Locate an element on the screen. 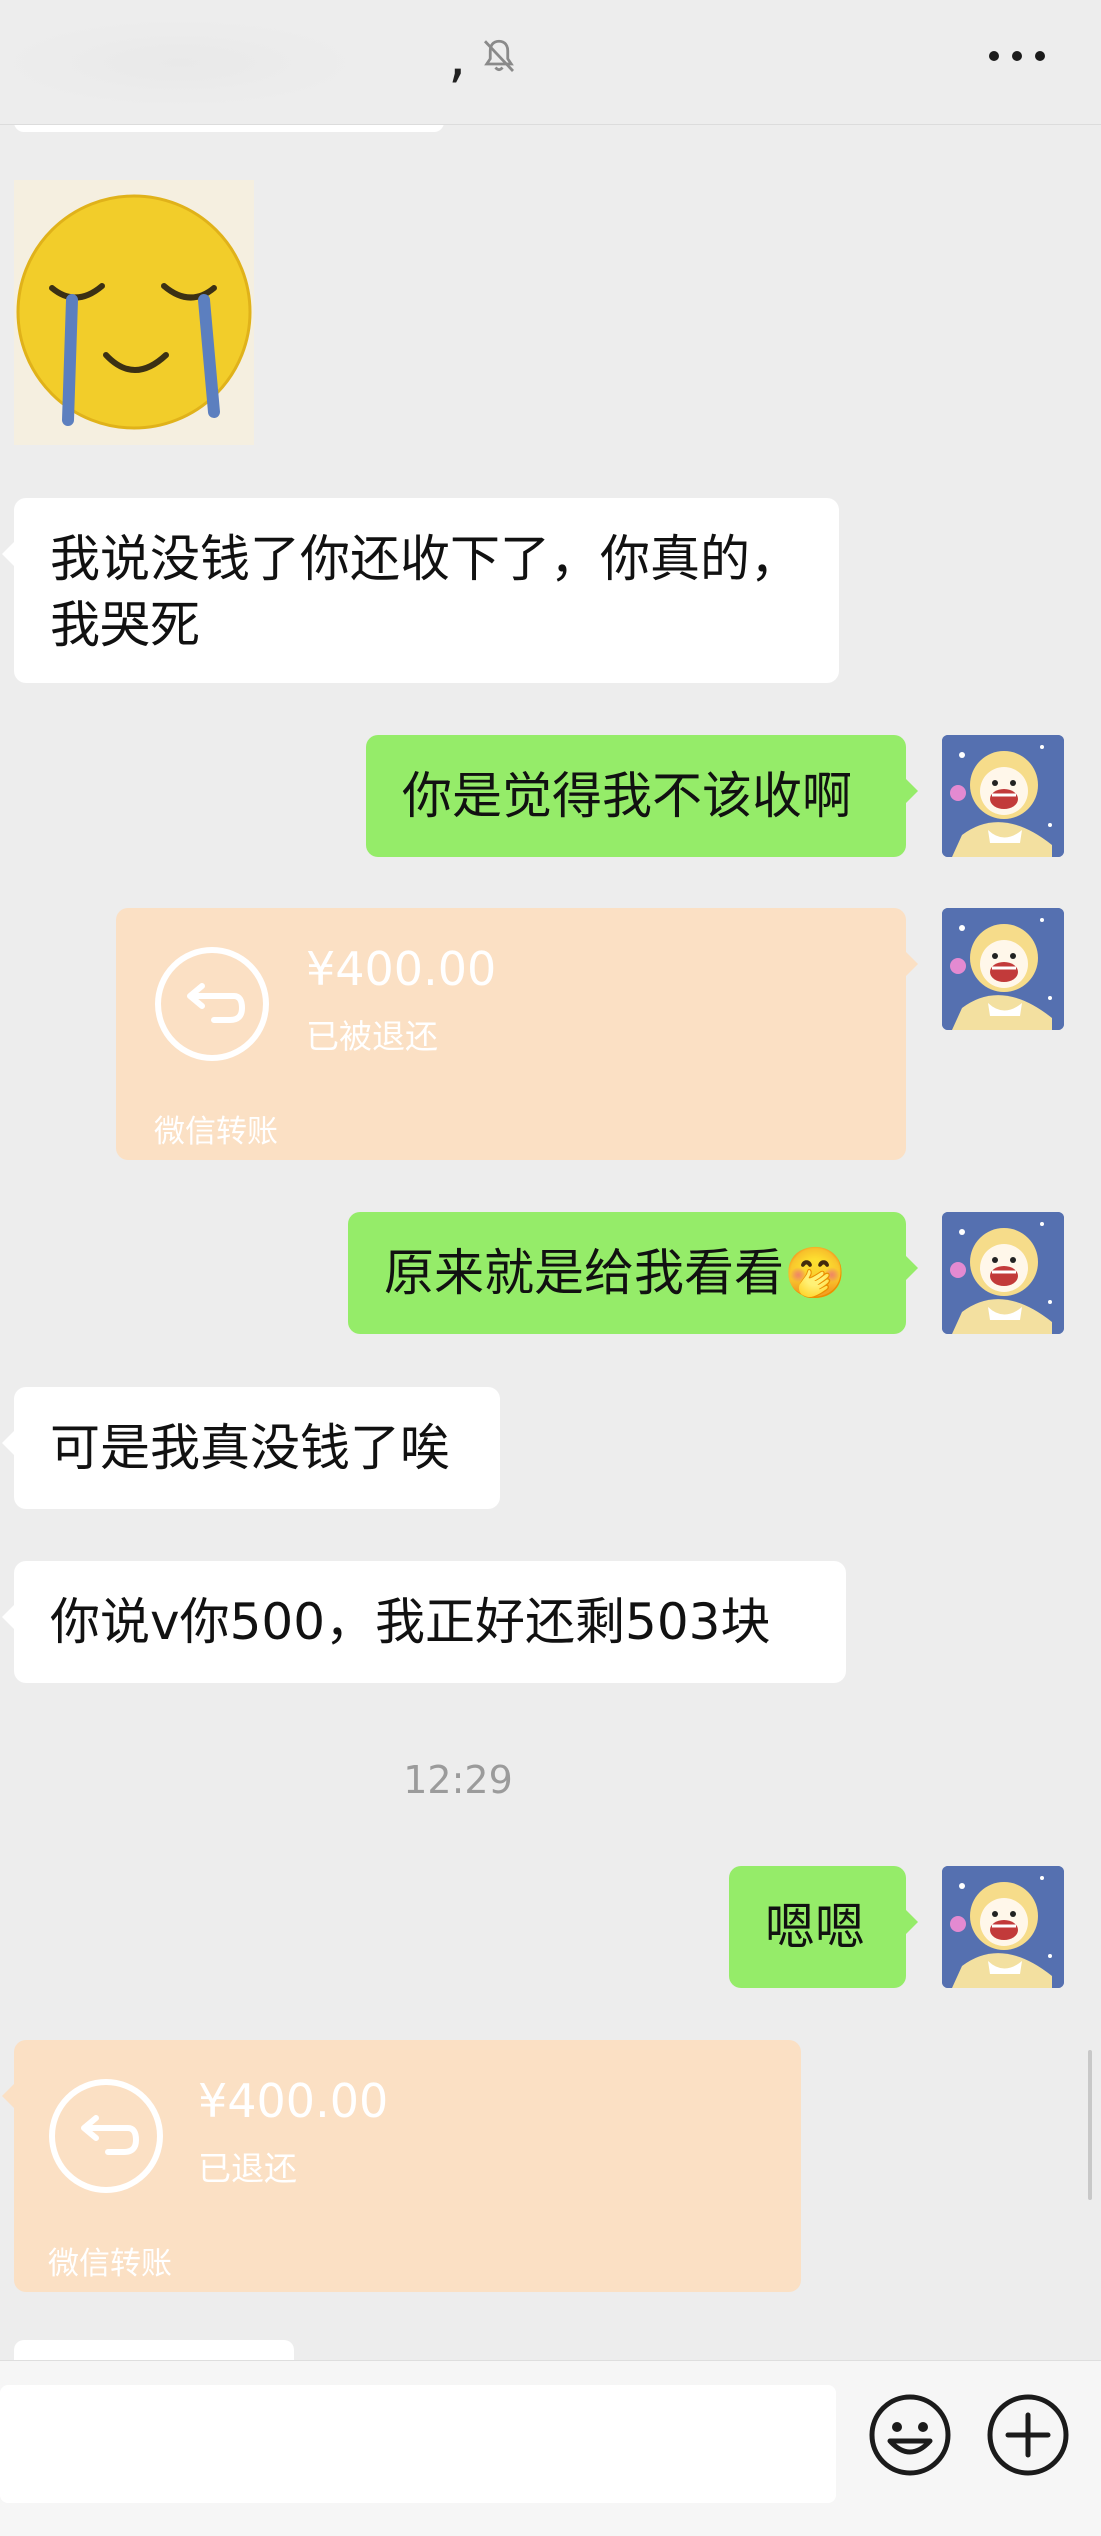  chat-title-fragment: , is located at coordinates (457, 56).